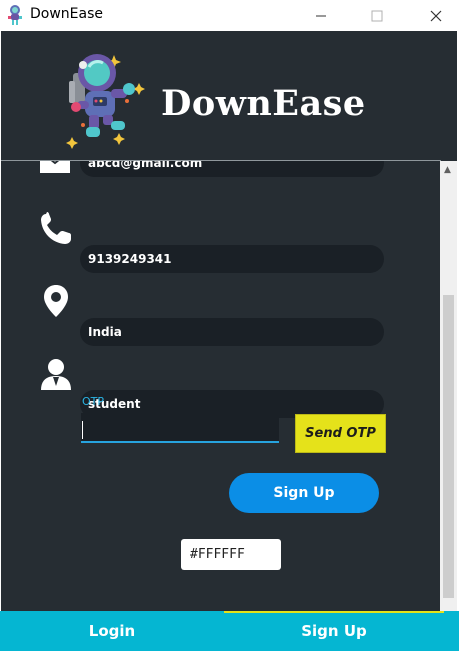 The image size is (459, 651). Describe the element at coordinates (180, 428) in the screenshot. I see `otp-input` at that location.